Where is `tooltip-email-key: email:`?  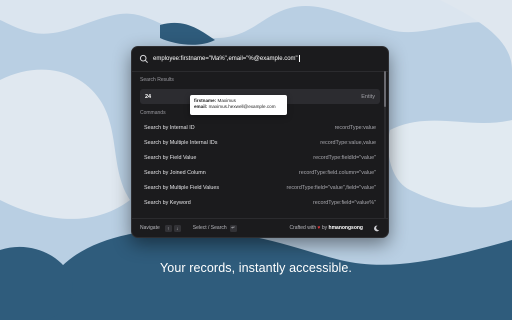
tooltip-email-key: email: is located at coordinates (201, 106).